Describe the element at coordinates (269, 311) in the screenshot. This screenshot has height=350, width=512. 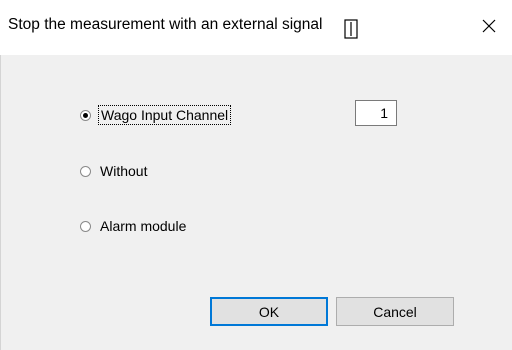
I see `ok-button: OK` at that location.